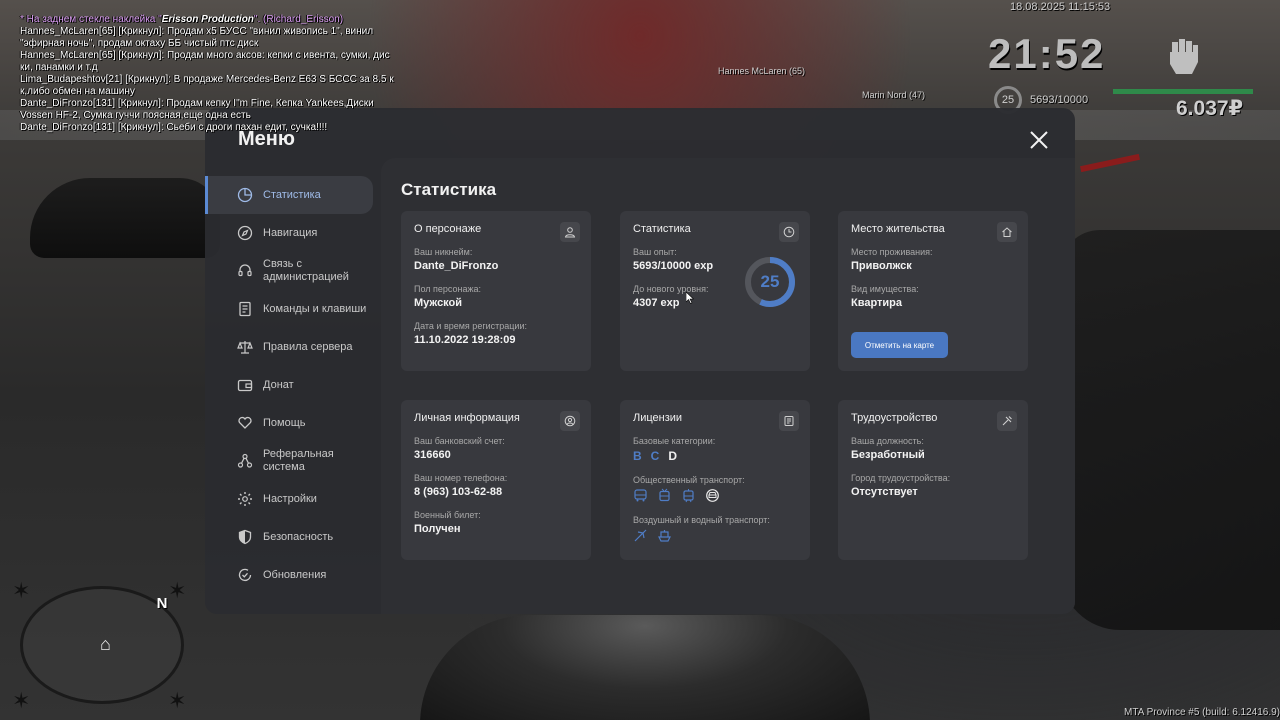 Image resolution: width=1280 pixels, height=720 pixels. Describe the element at coordinates (470, 326) in the screenshot. I see `field-label: Дата и время регистрации:` at that location.